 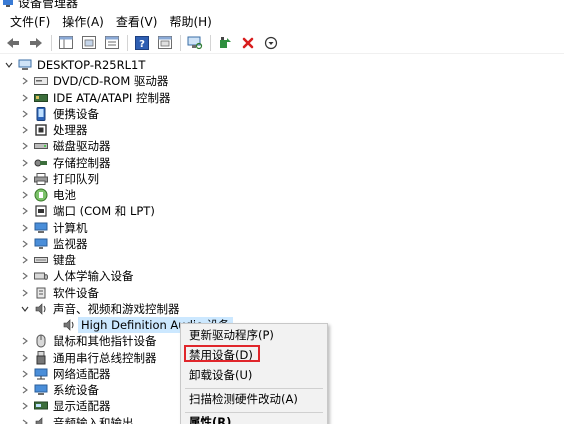 What do you see at coordinates (105, 341) in the screenshot?
I see `tree-node-label: 鼠标和其他指针设备` at bounding box center [105, 341].